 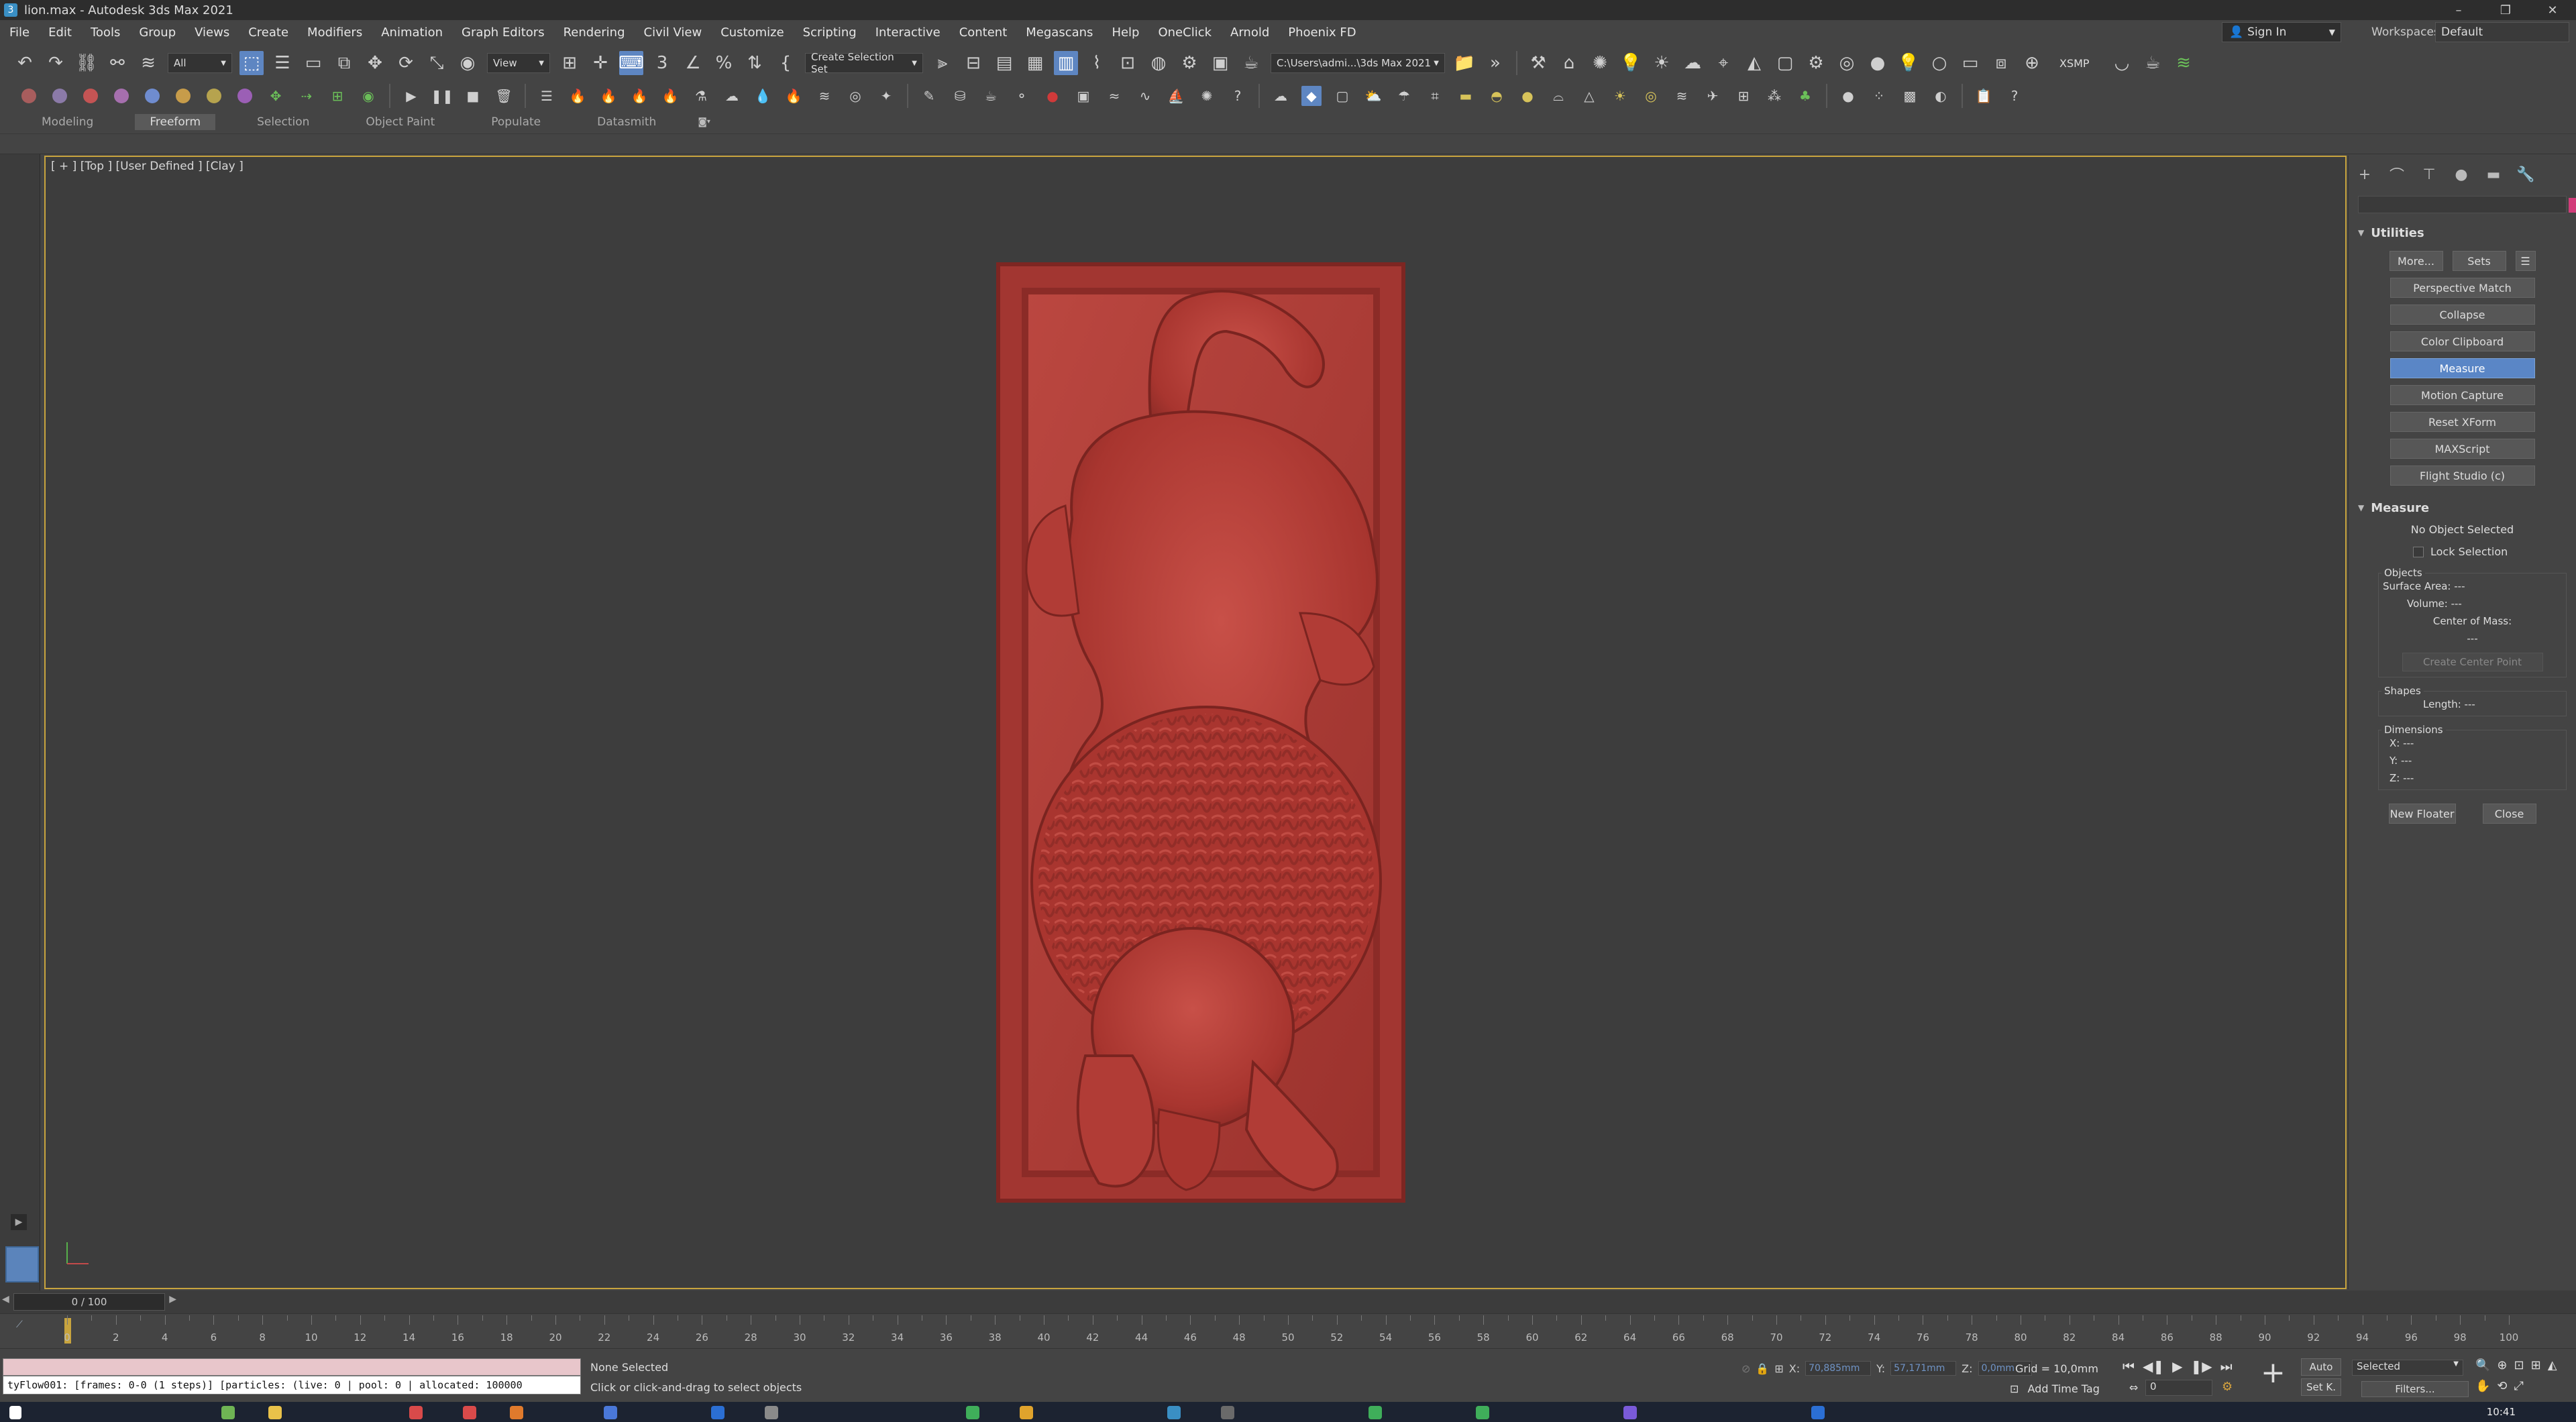 What do you see at coordinates (2467, 204) in the screenshot?
I see `object-name-field` at bounding box center [2467, 204].